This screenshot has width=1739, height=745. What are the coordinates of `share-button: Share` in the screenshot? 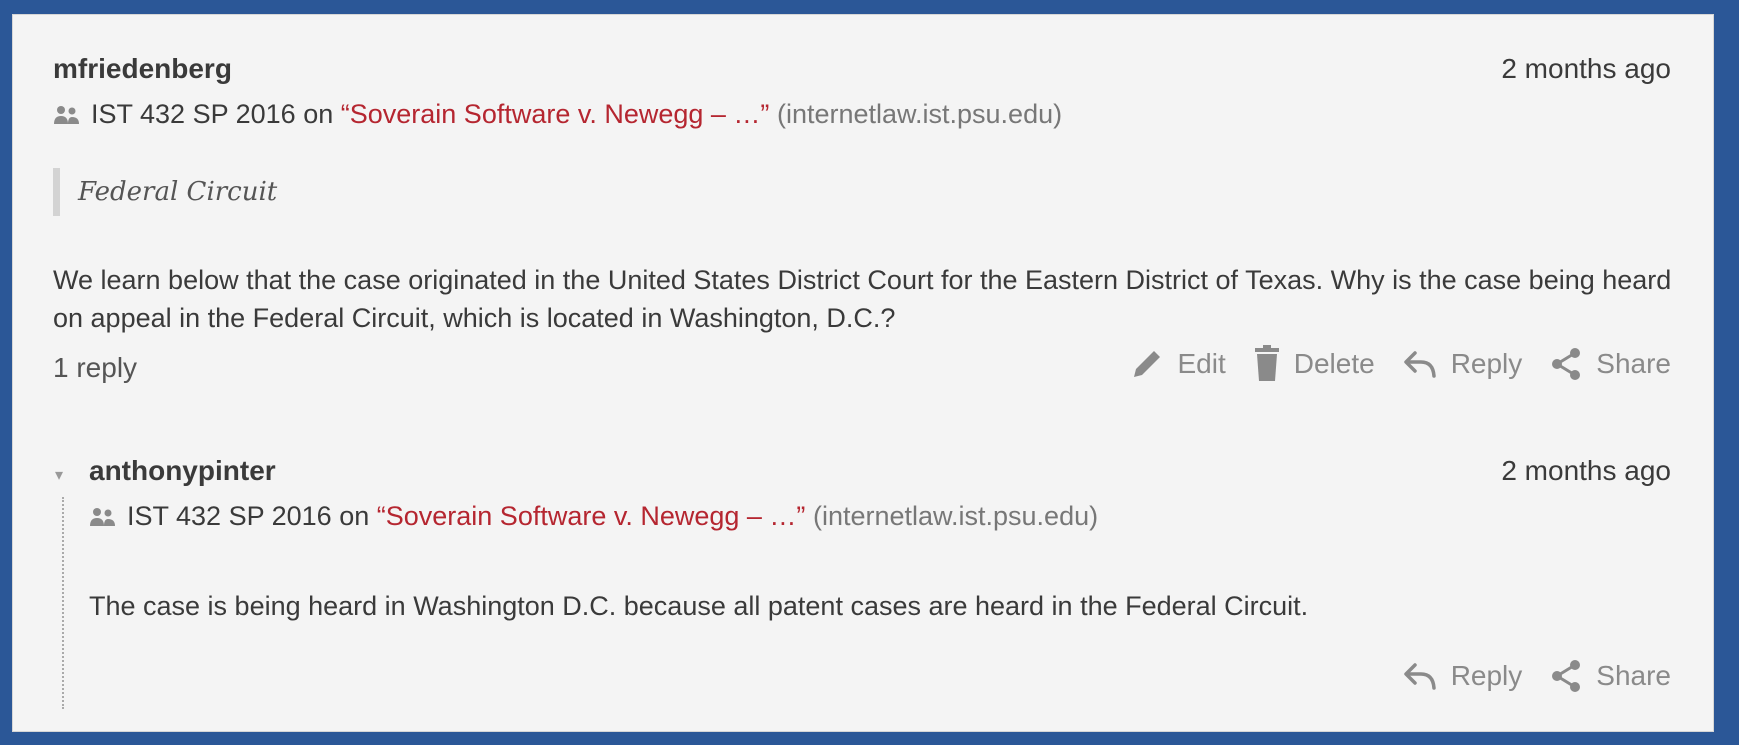 It's located at (1610, 364).